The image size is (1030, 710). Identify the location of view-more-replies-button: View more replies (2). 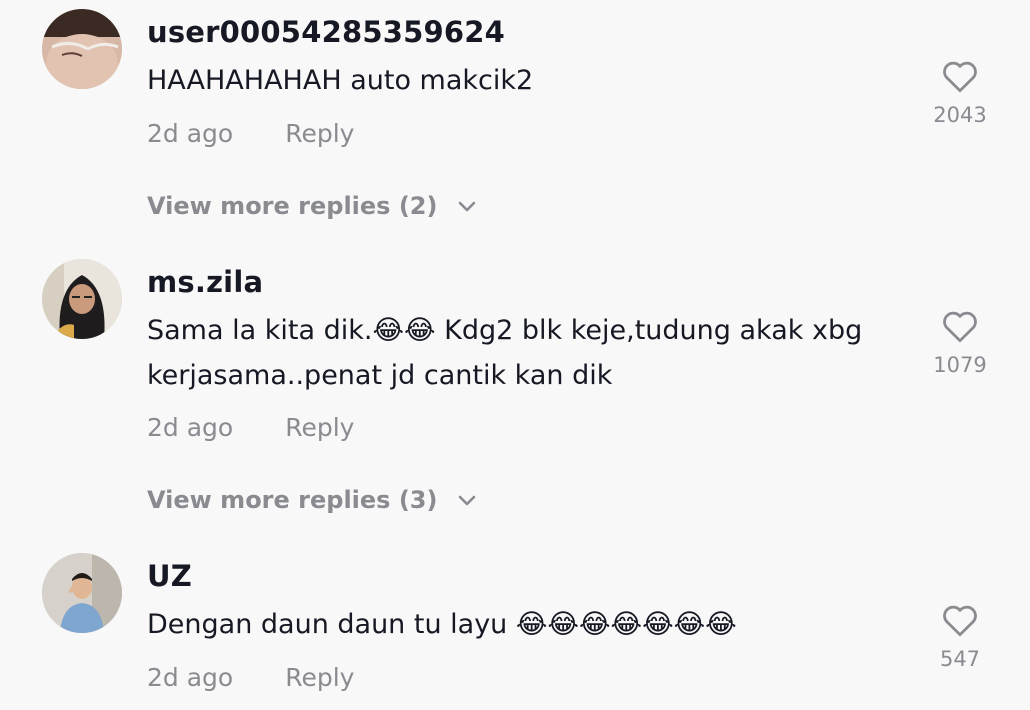
(311, 206).